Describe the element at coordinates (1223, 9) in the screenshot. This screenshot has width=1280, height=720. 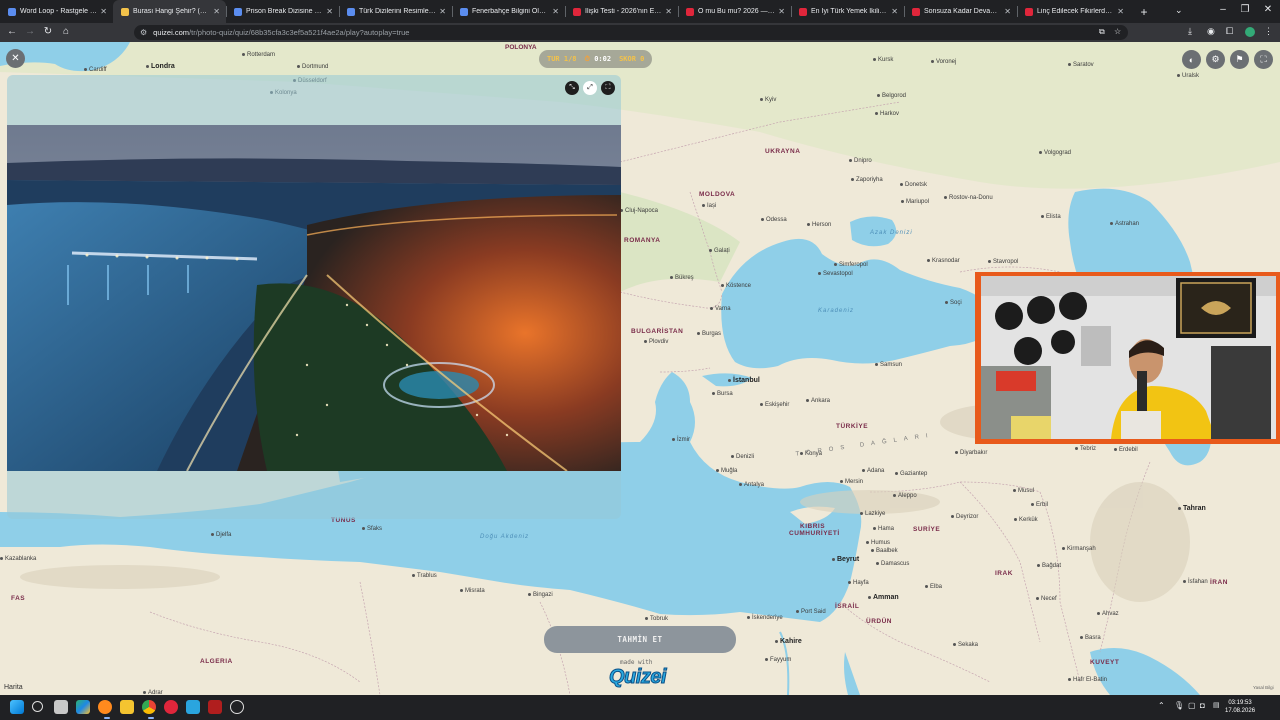
I see `minimize-icon: –` at that location.